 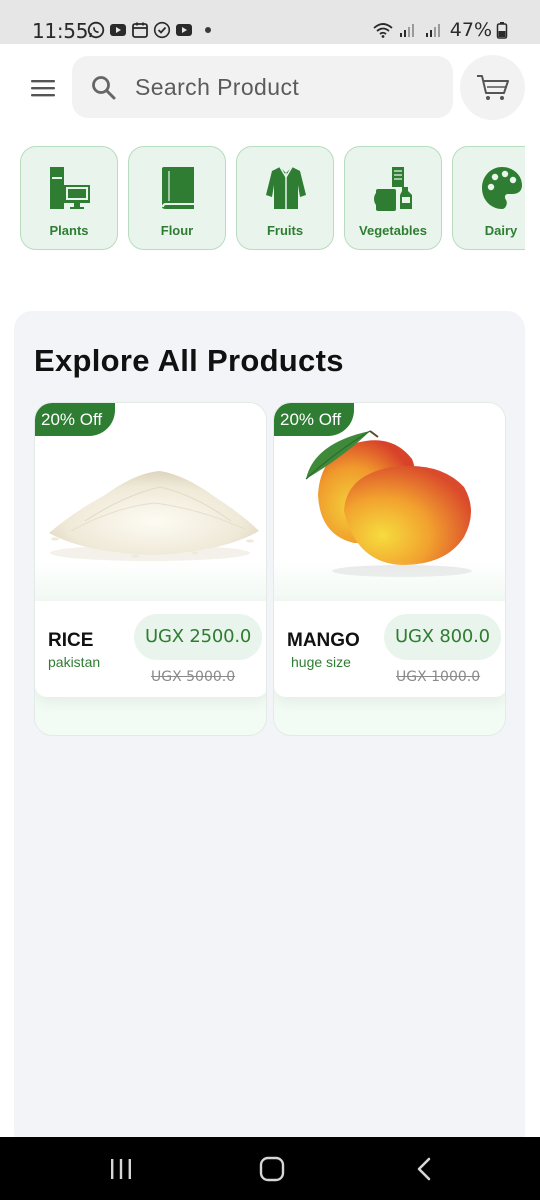 I want to click on category-vegetables: Vegetables, so click(x=393, y=198).